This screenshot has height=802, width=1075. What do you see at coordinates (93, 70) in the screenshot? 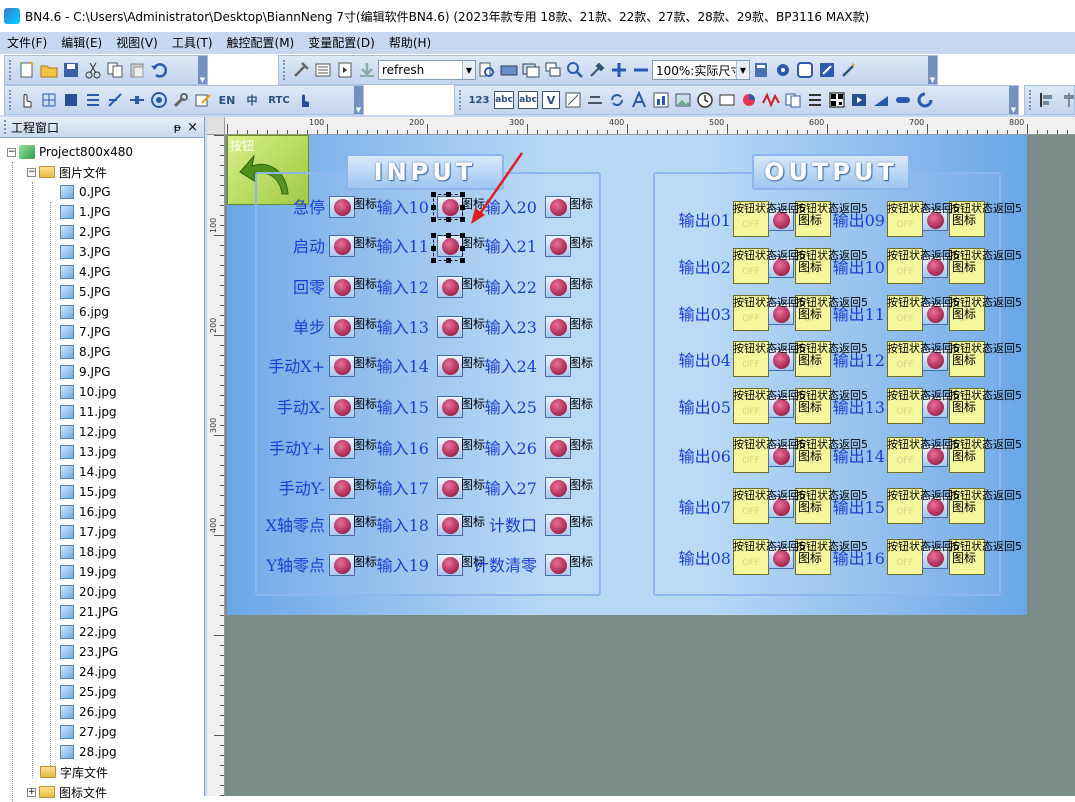
I see `cut-icon` at bounding box center [93, 70].